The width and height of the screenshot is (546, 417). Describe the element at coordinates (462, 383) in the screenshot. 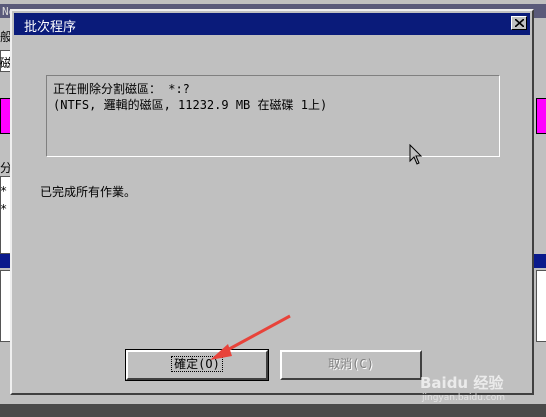

I see `watermark-brand: Baidu 经验` at that location.